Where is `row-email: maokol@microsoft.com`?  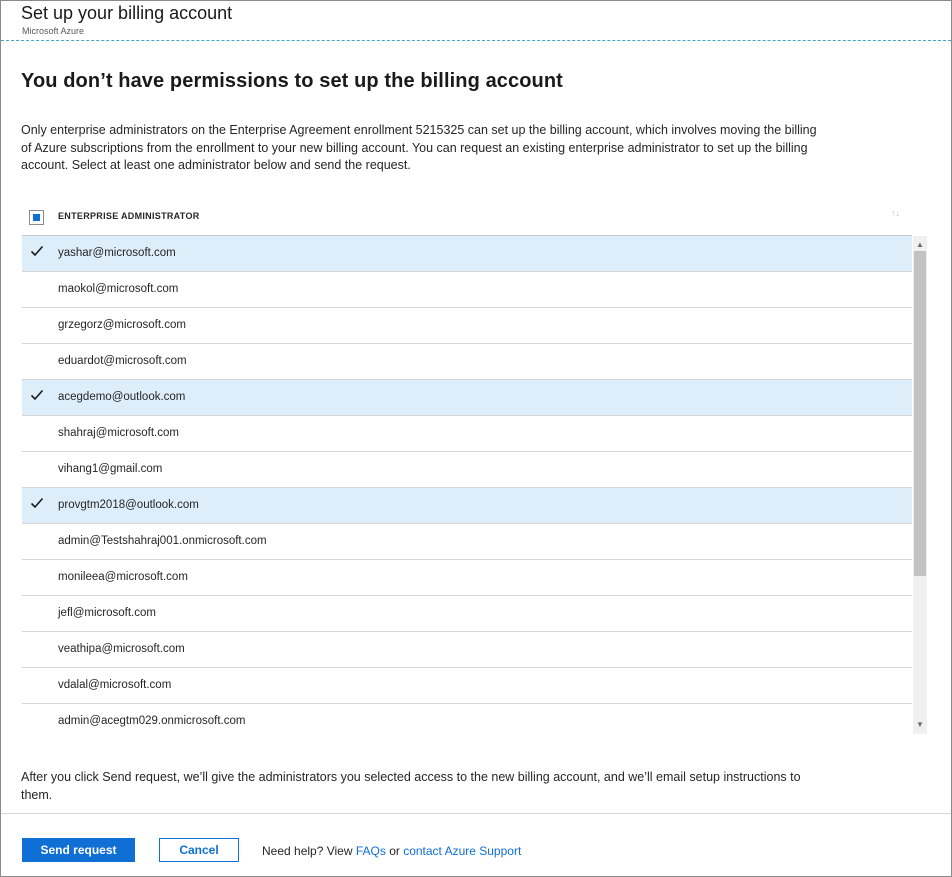 row-email: maokol@microsoft.com is located at coordinates (118, 289).